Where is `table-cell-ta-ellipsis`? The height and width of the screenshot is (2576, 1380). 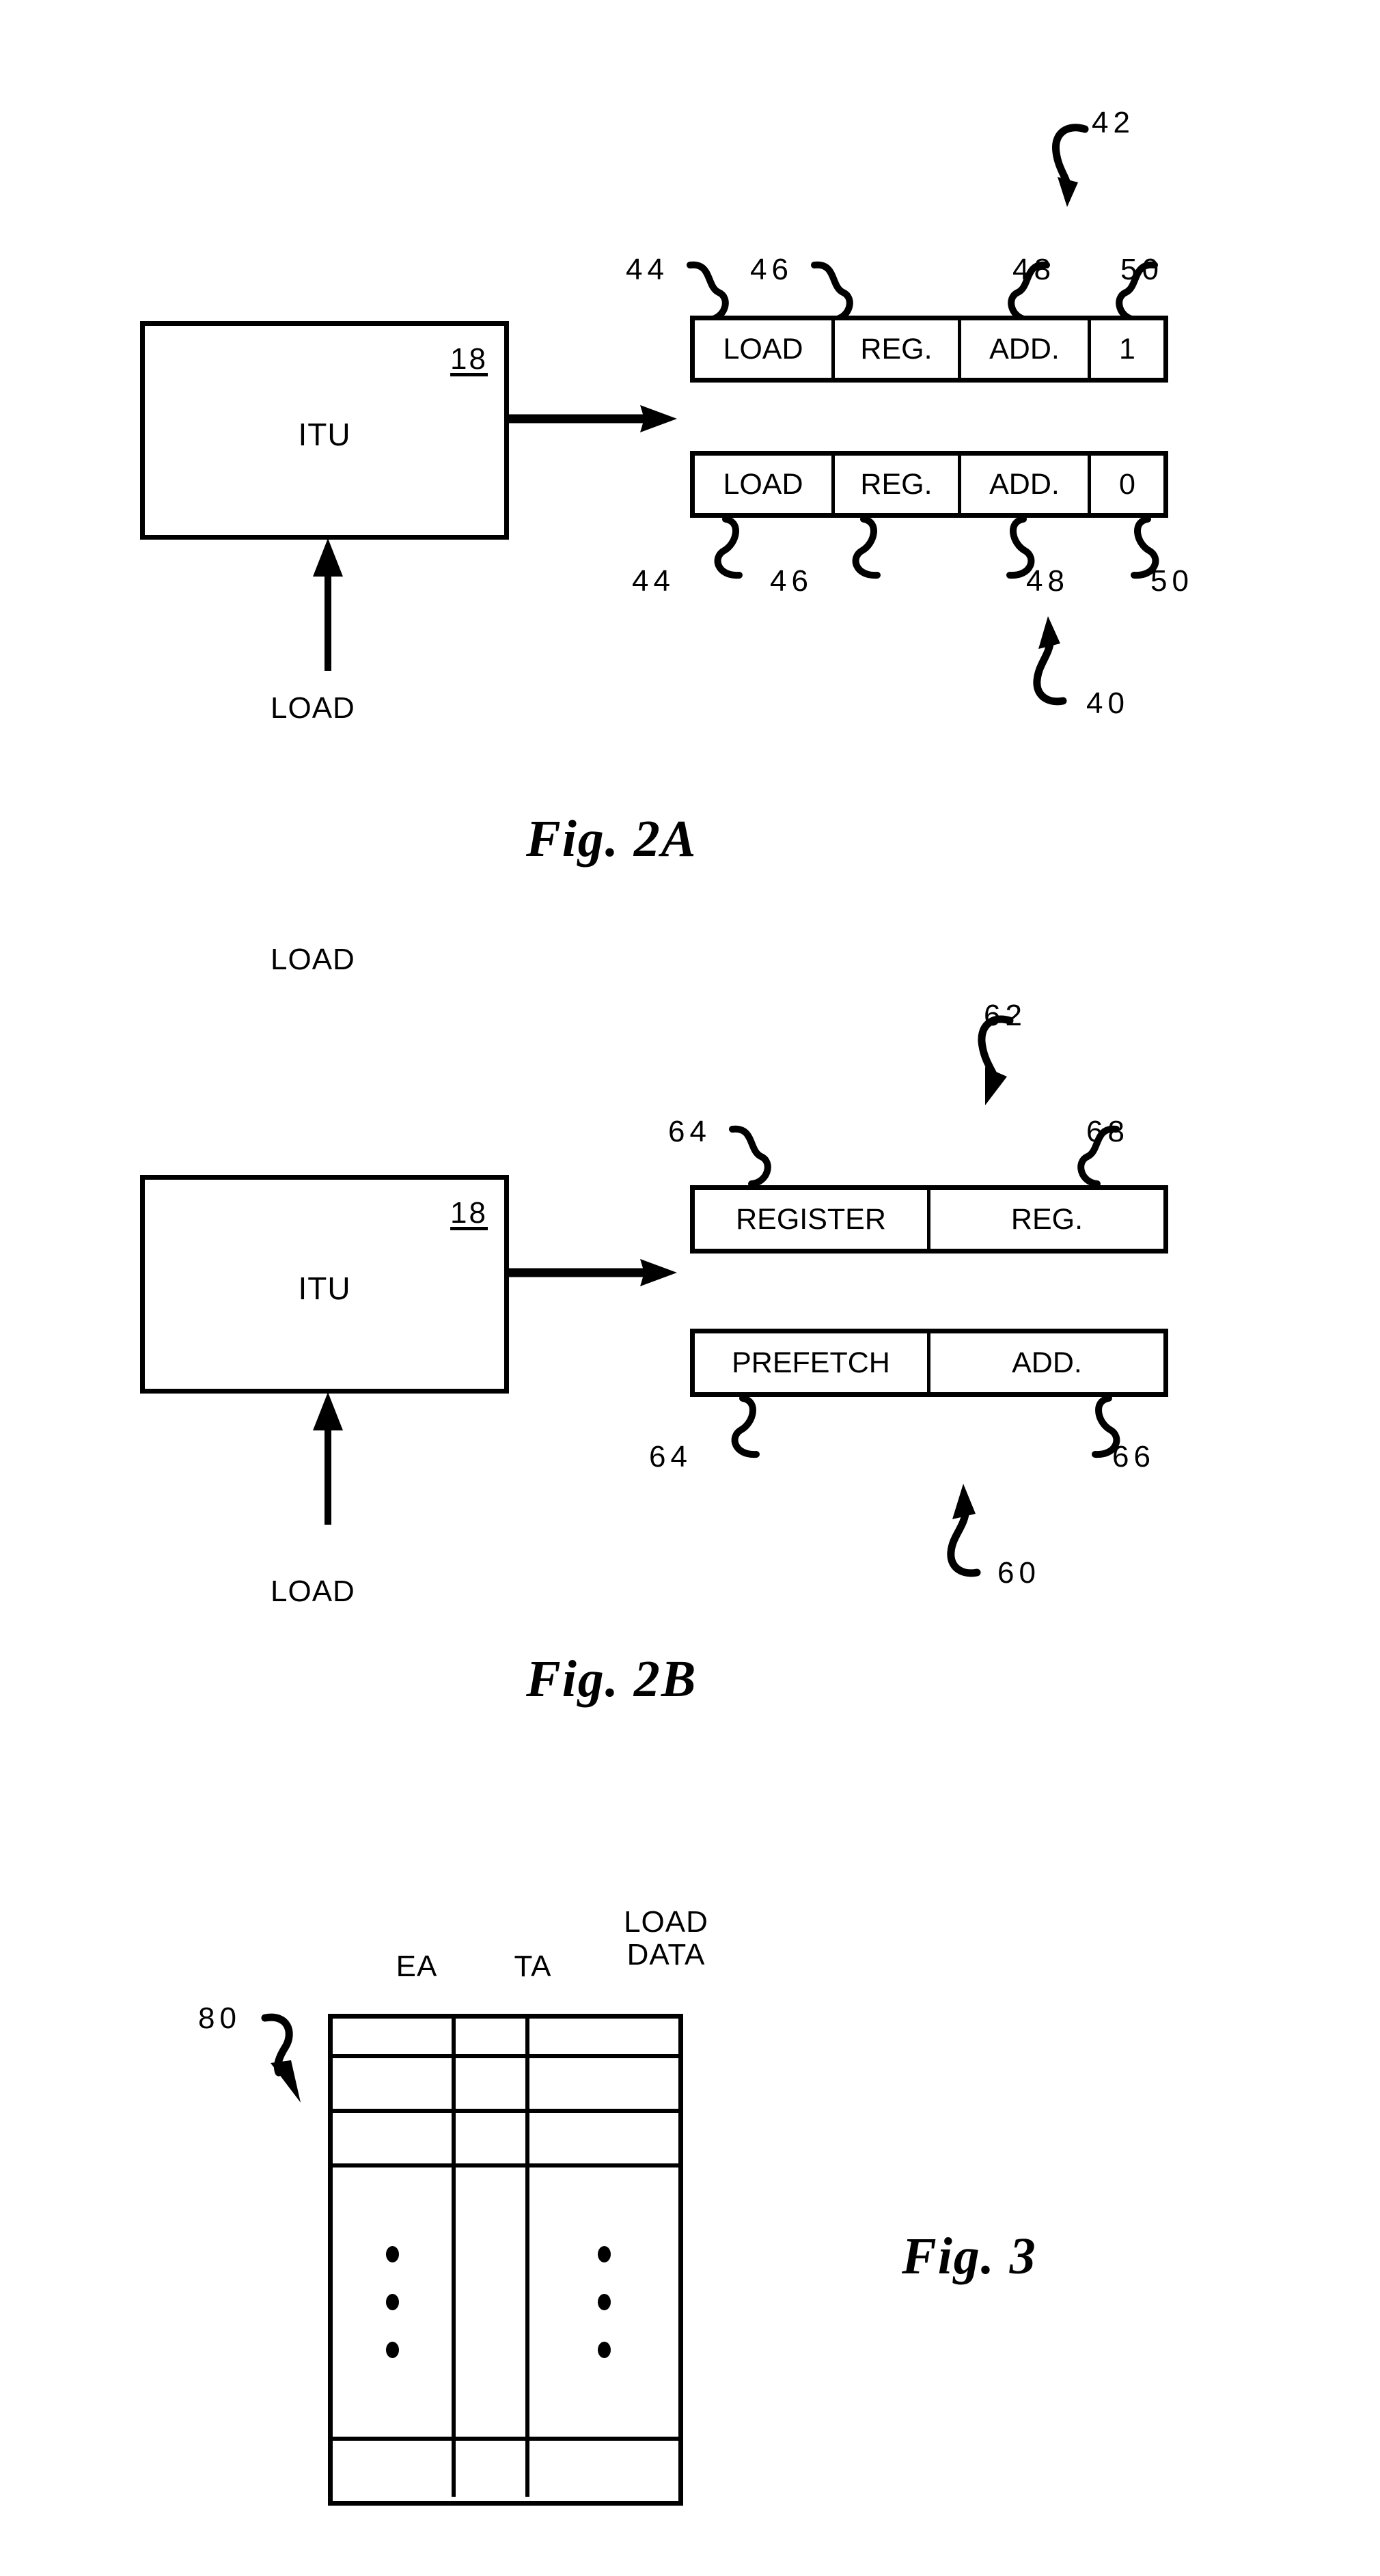 table-cell-ta-ellipsis is located at coordinates (492, 2303).